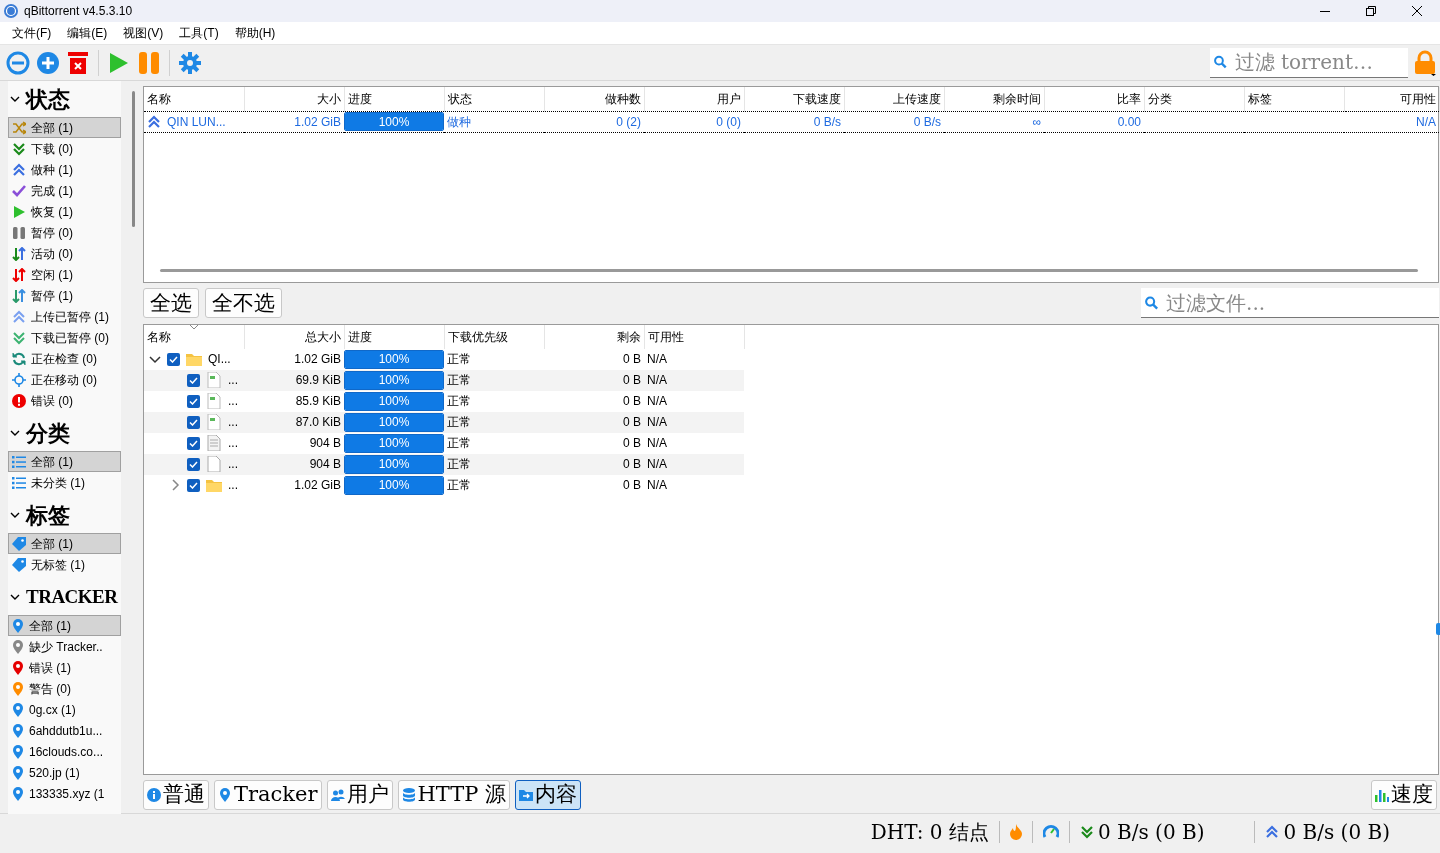  I want to click on sidebar-item: 错误 (0), so click(64, 400).